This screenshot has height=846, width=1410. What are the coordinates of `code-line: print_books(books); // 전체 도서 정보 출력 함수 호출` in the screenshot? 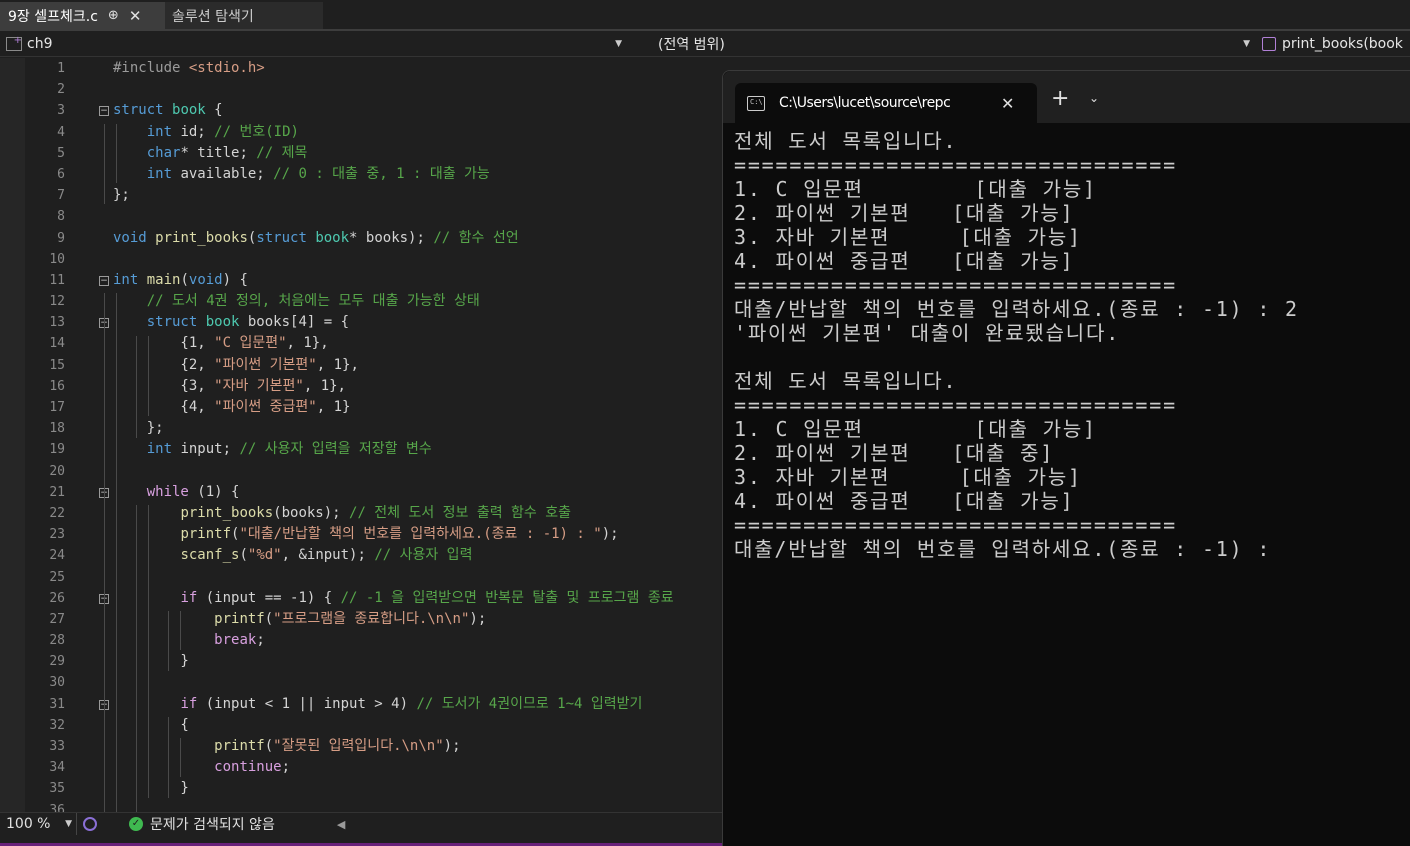 It's located at (417, 513).